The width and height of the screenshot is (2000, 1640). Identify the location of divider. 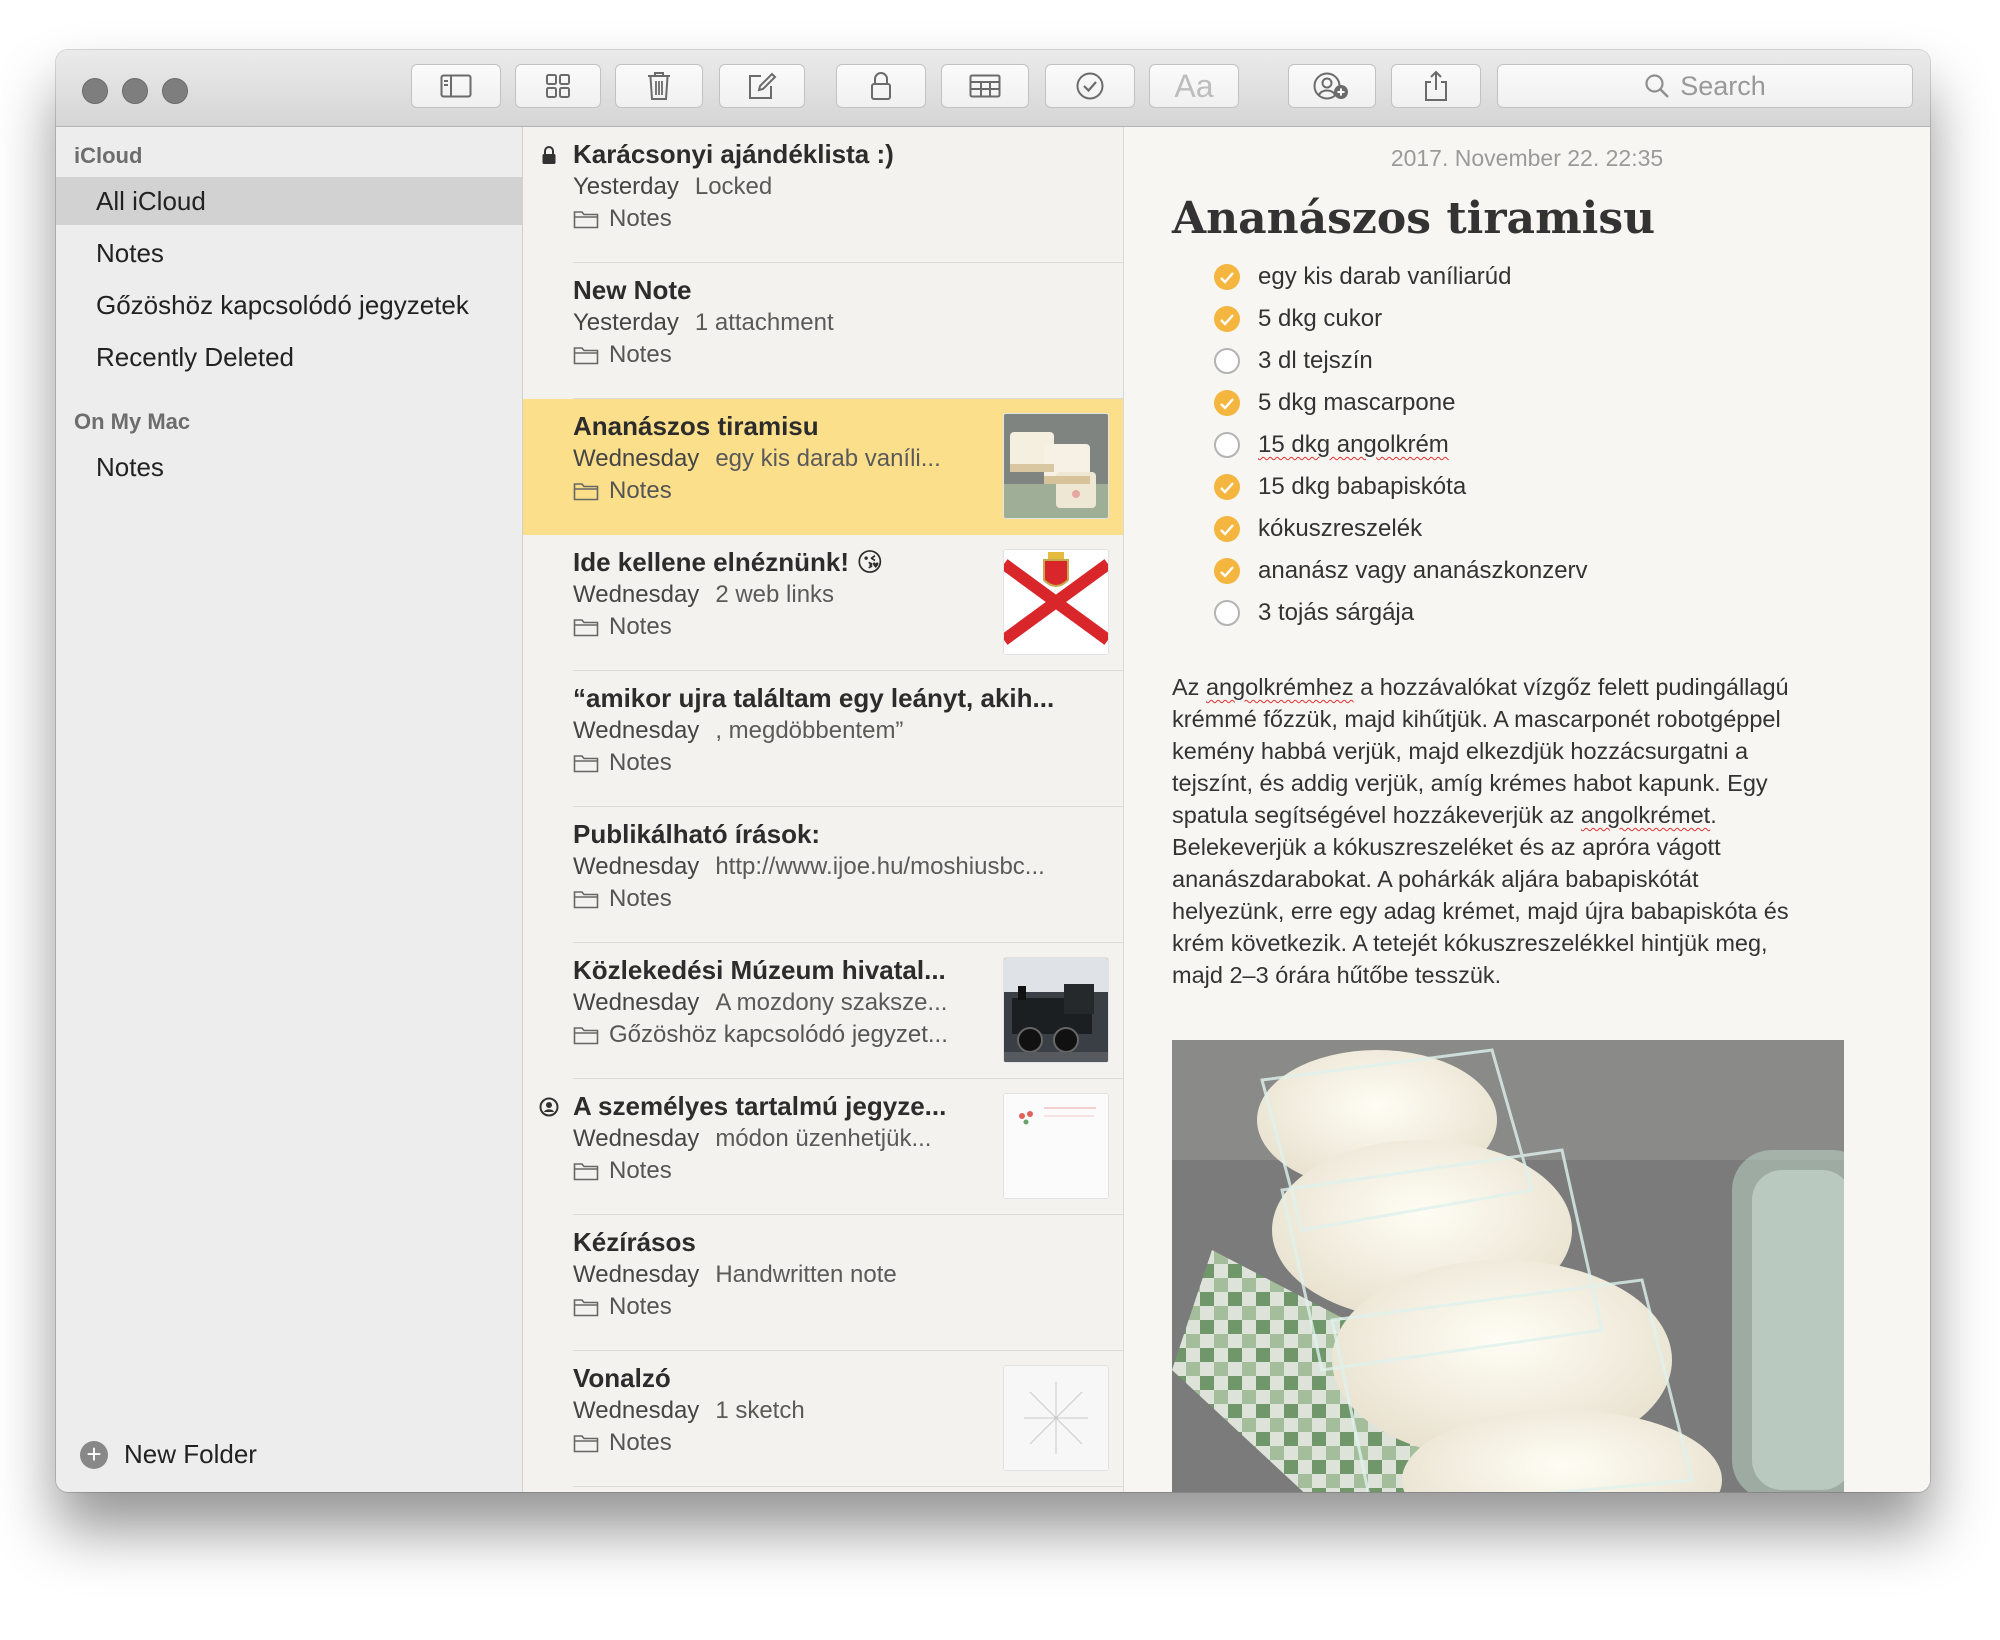
(848, 1486).